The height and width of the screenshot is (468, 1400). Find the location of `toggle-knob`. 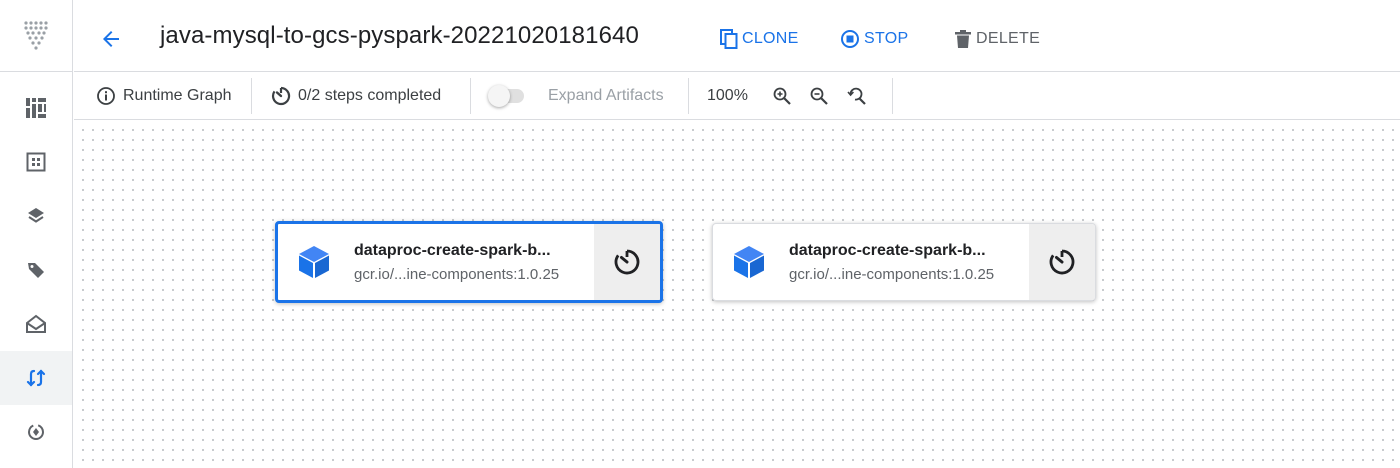

toggle-knob is located at coordinates (499, 96).